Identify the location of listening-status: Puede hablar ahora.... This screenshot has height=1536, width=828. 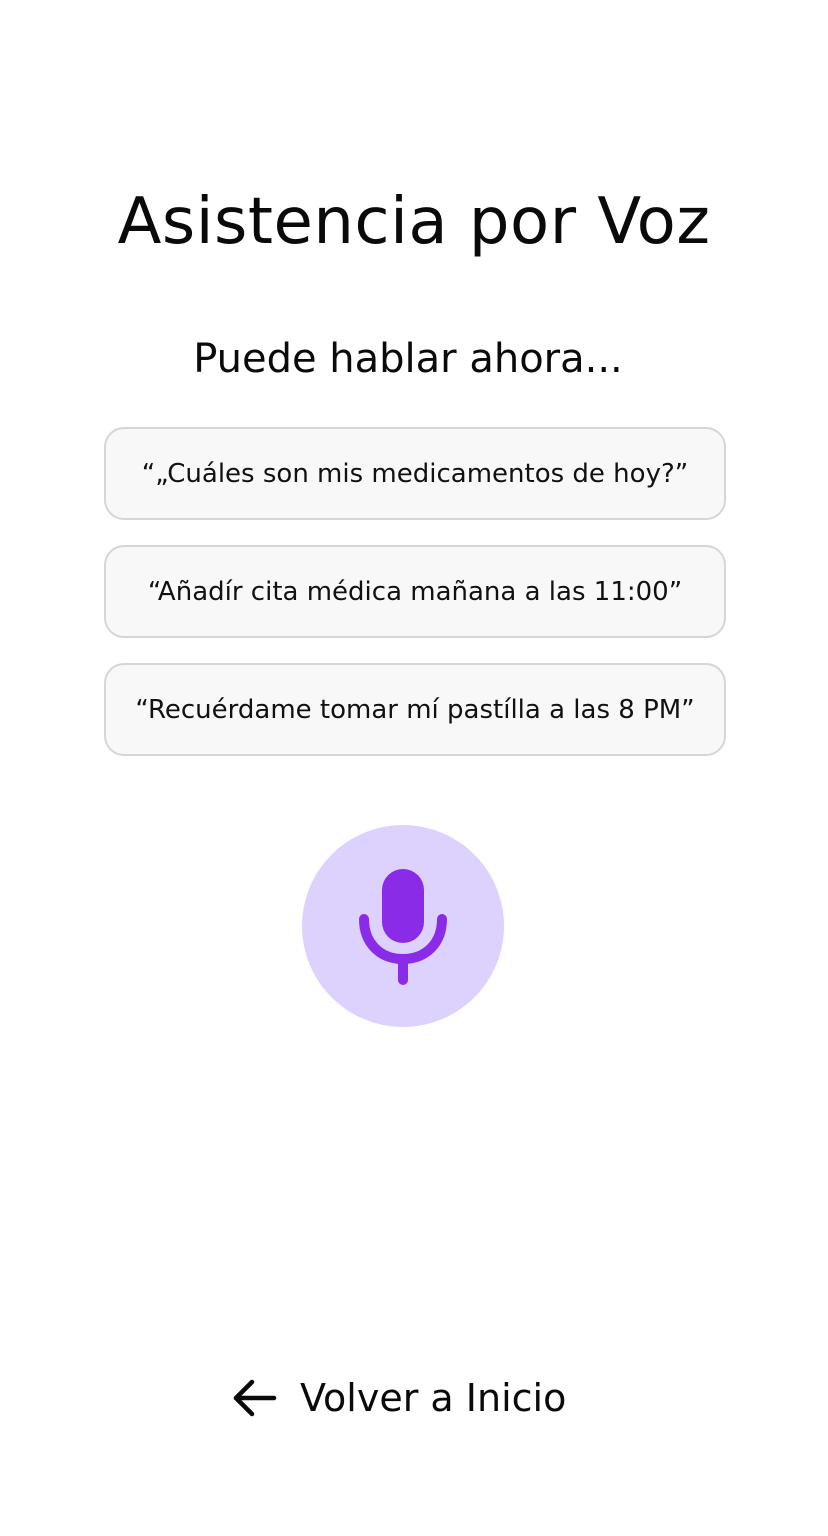
(408, 359).